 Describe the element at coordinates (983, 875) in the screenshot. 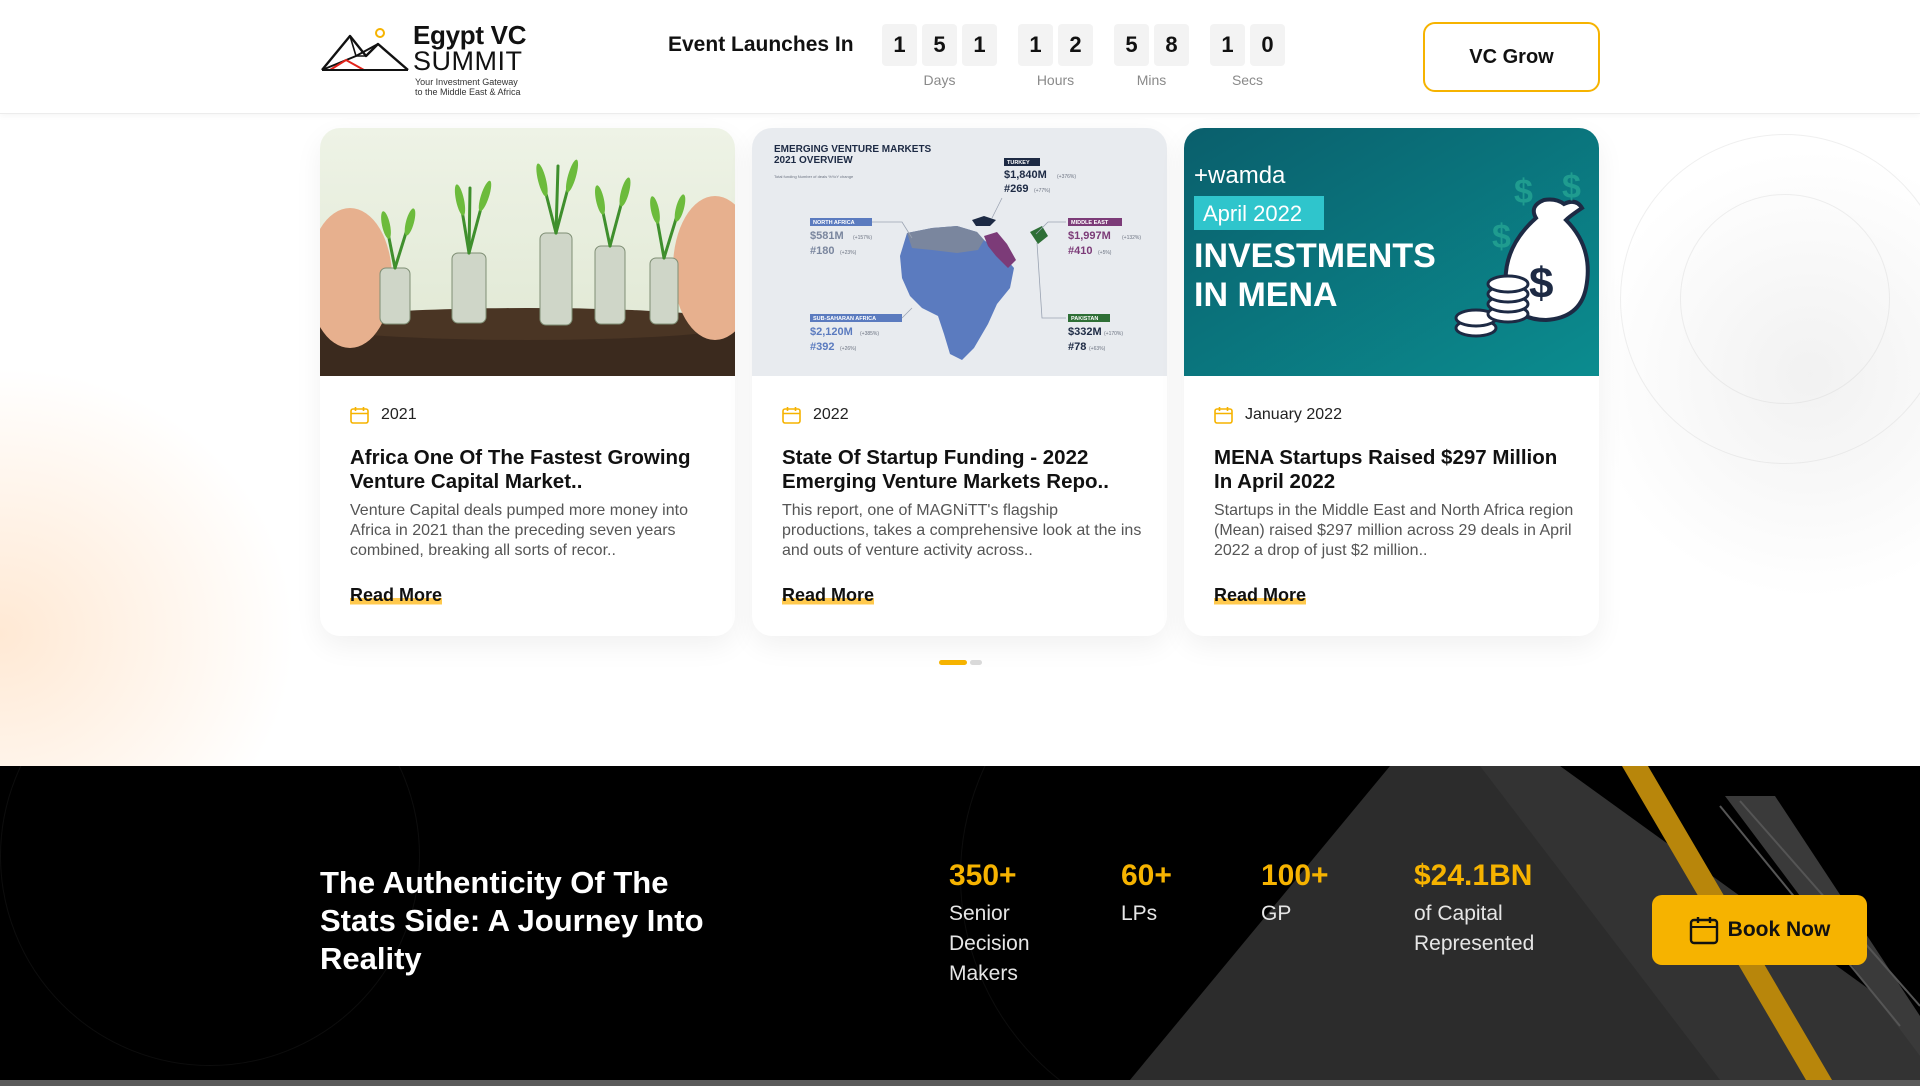

I see `stat-value: 350+` at that location.